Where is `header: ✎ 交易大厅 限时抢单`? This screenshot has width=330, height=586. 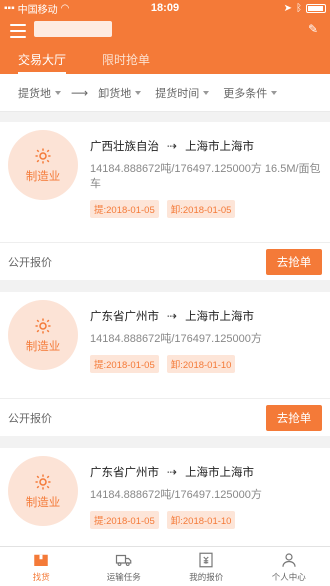
header: ✎ 交易大厅 限时抢单 is located at coordinates (165, 45).